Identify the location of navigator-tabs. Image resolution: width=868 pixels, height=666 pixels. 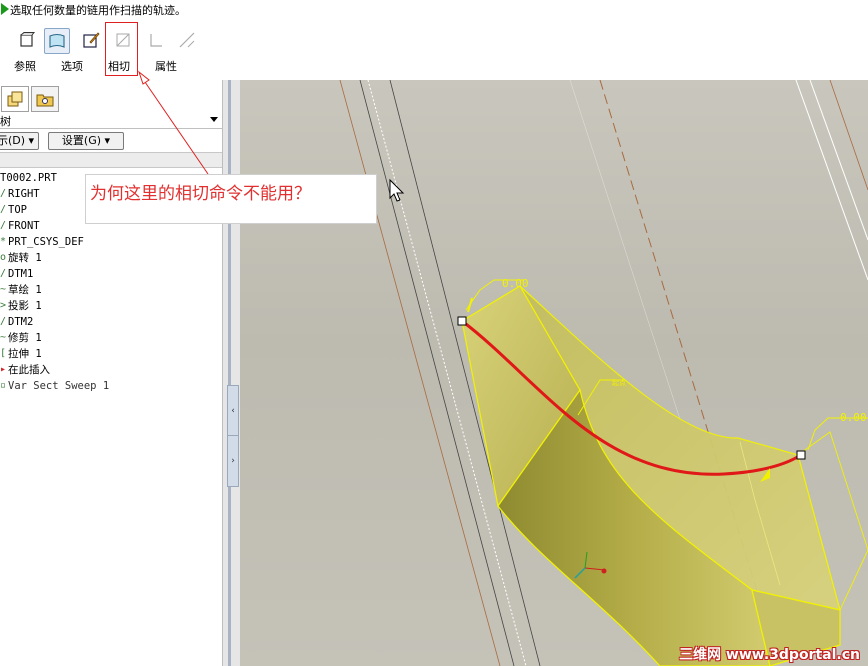
(113, 99).